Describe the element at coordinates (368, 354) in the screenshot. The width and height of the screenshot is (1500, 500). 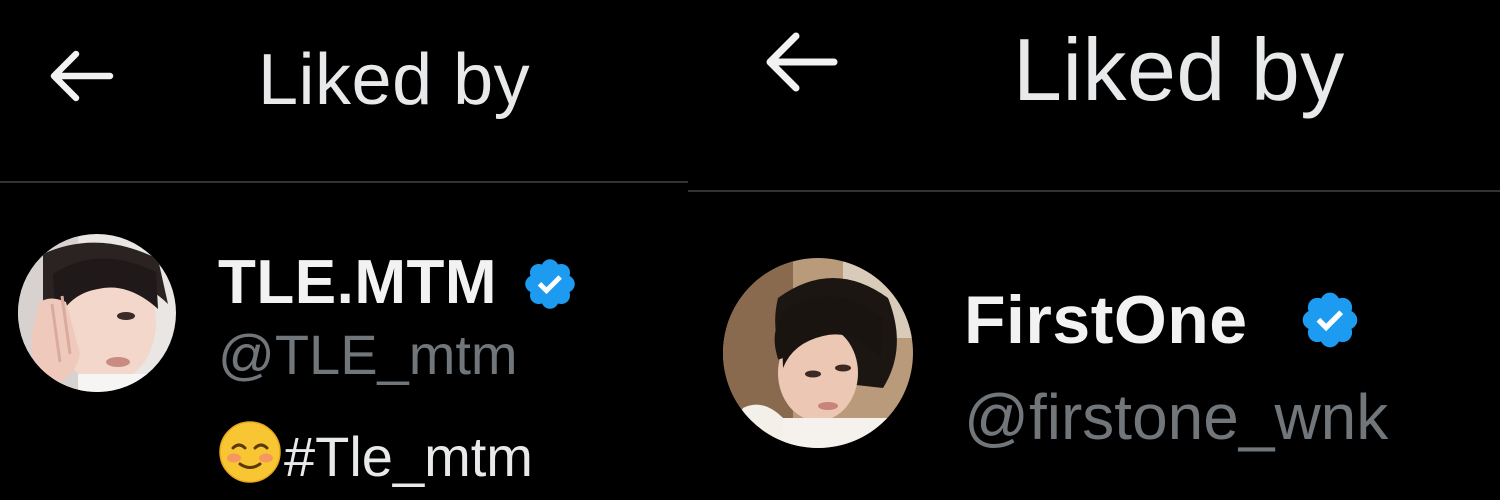
I see `user-handle: @TLE_mtm` at that location.